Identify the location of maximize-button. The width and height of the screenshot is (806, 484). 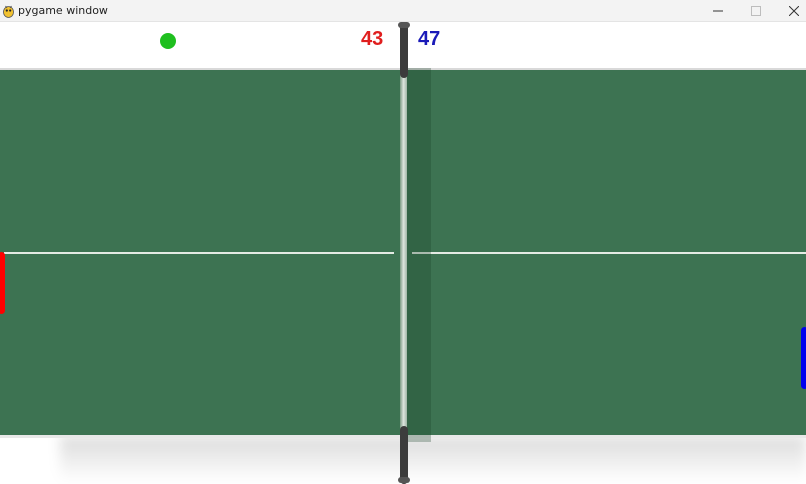
(756, 11).